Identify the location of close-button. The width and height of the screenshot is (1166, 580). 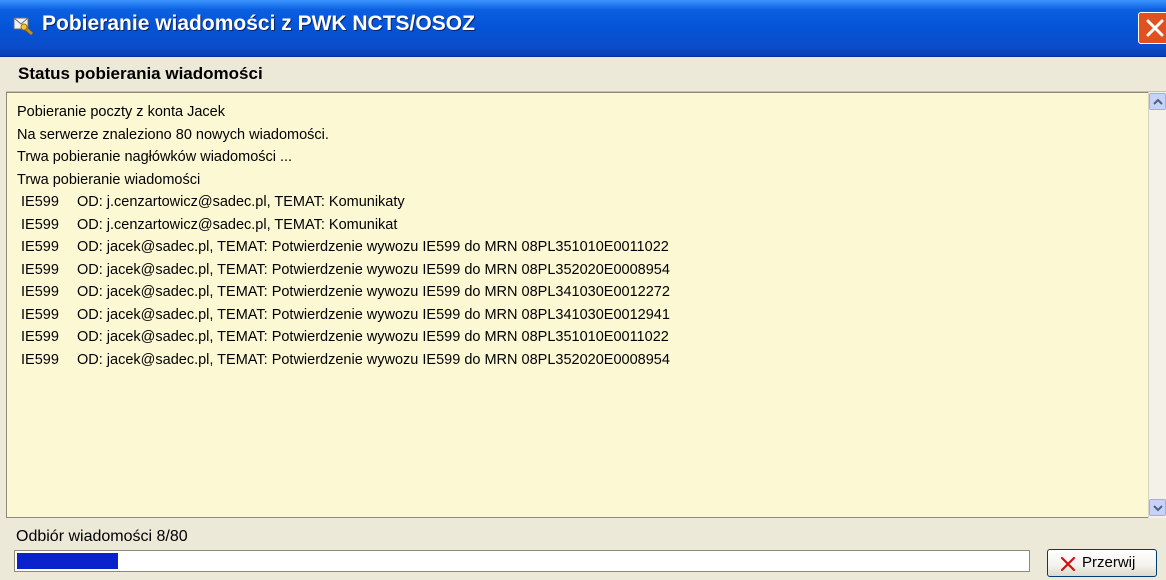
(1152, 28).